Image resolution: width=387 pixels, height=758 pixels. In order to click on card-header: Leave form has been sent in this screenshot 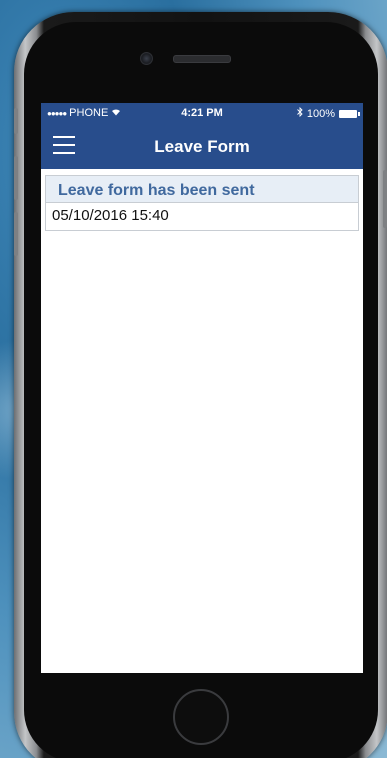, I will do `click(202, 189)`.